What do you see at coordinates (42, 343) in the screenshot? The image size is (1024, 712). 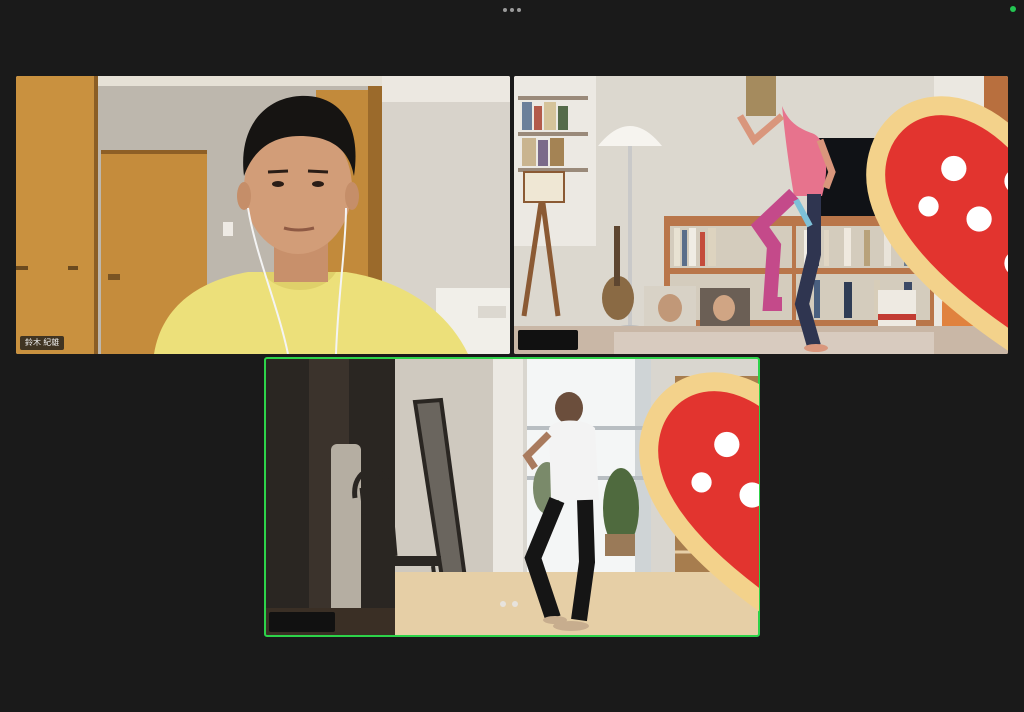 I see `participant-name-label: 鈴木 紀雄` at bounding box center [42, 343].